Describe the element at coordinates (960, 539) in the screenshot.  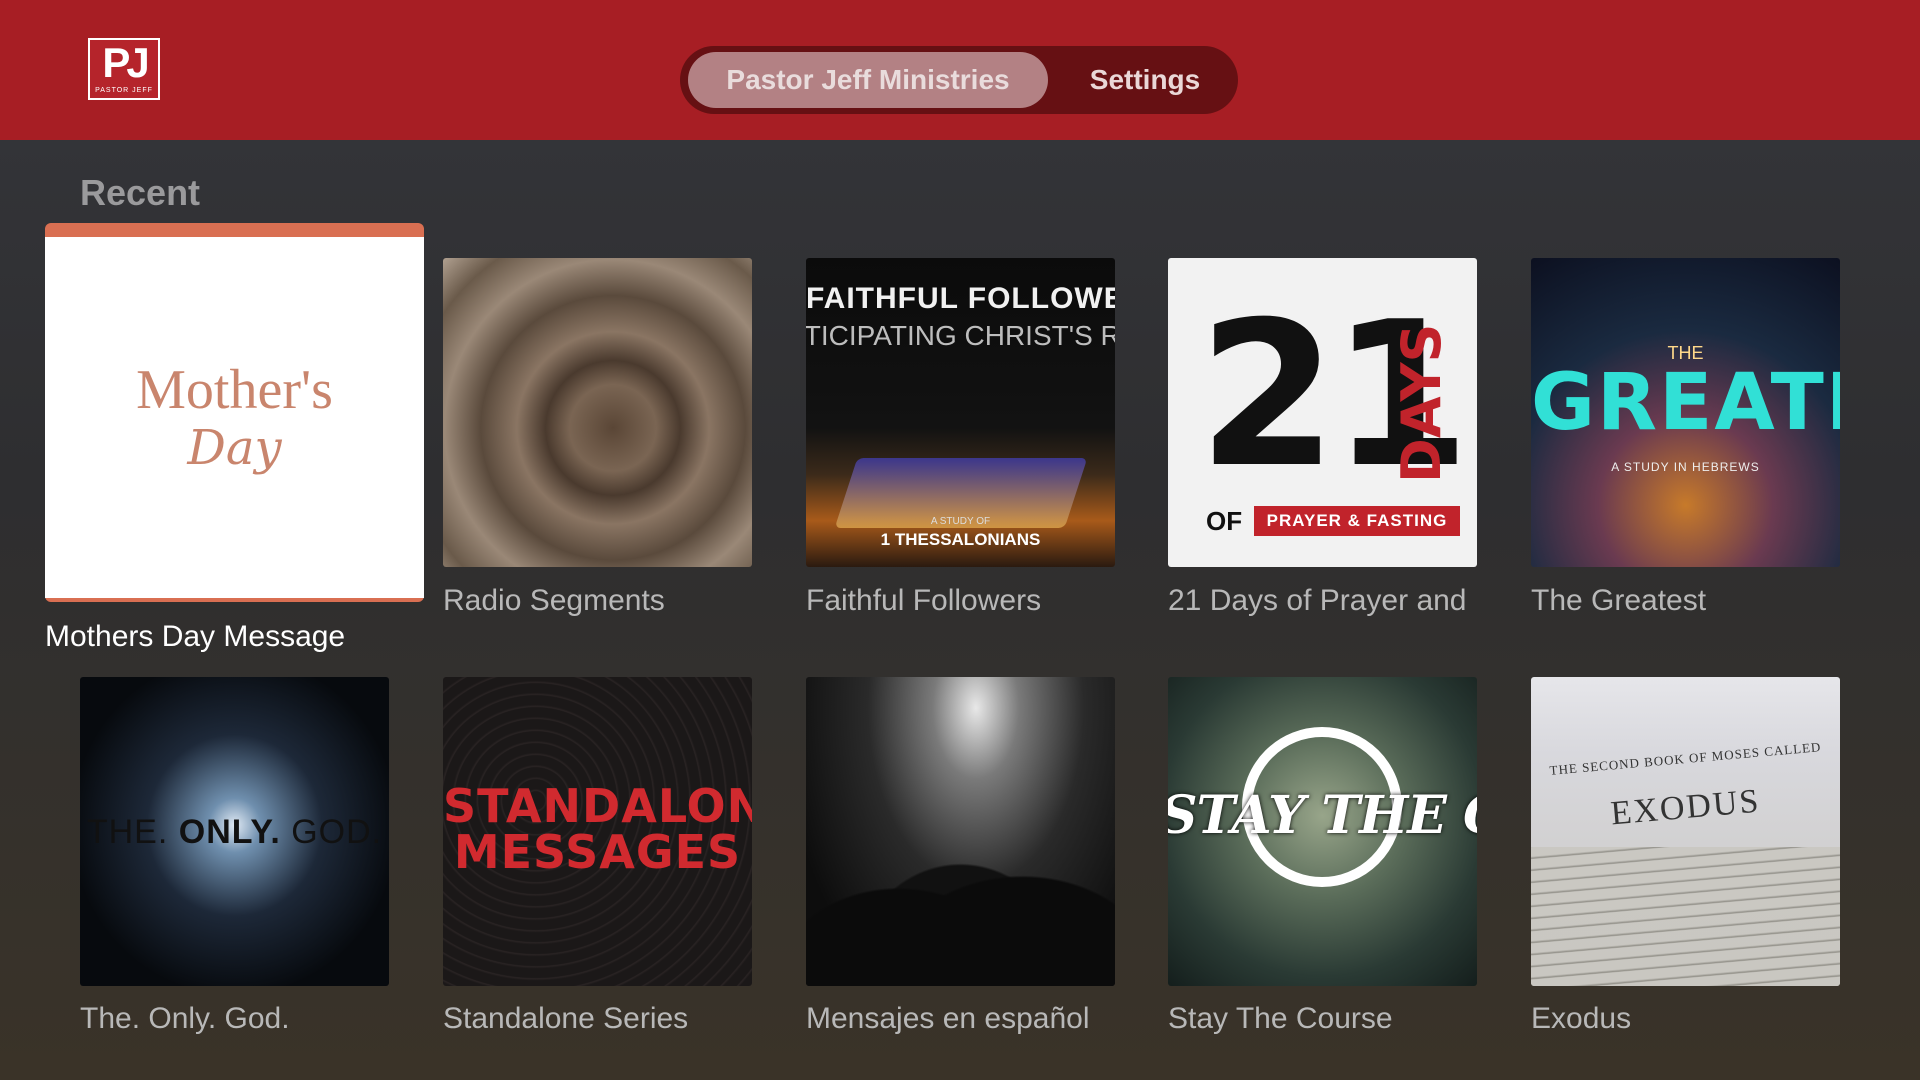
I see `art-text: 1 THESSALONIANS` at that location.